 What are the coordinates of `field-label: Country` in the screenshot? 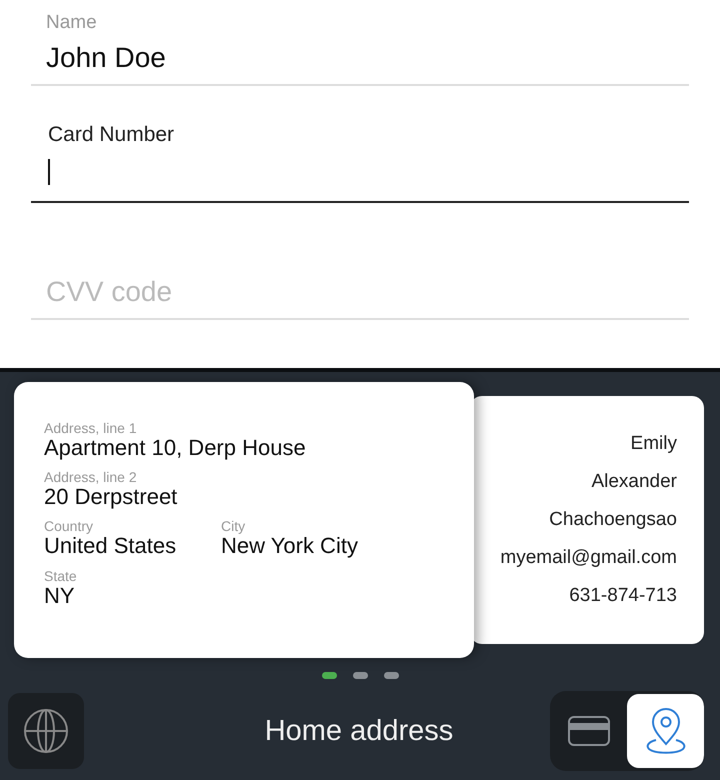 It's located at (69, 526).